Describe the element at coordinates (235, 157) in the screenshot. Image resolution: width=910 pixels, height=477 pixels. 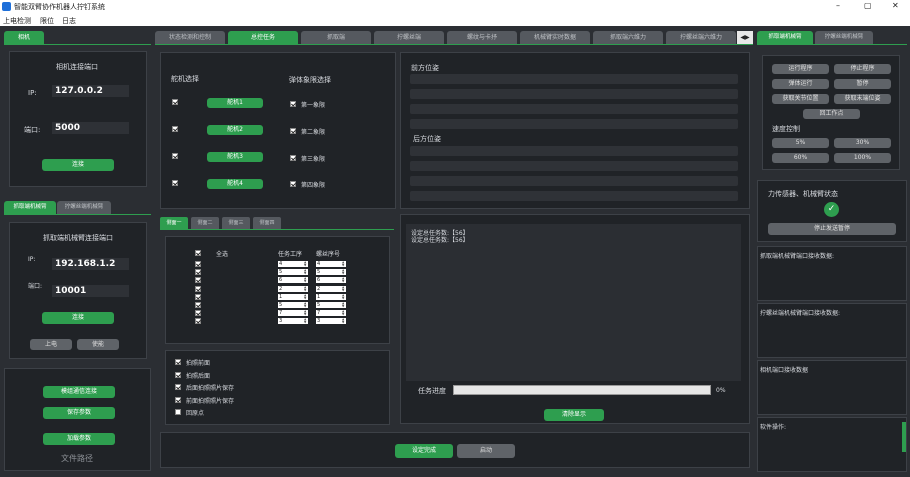
I see `rudder-3-button: 舵机3` at that location.